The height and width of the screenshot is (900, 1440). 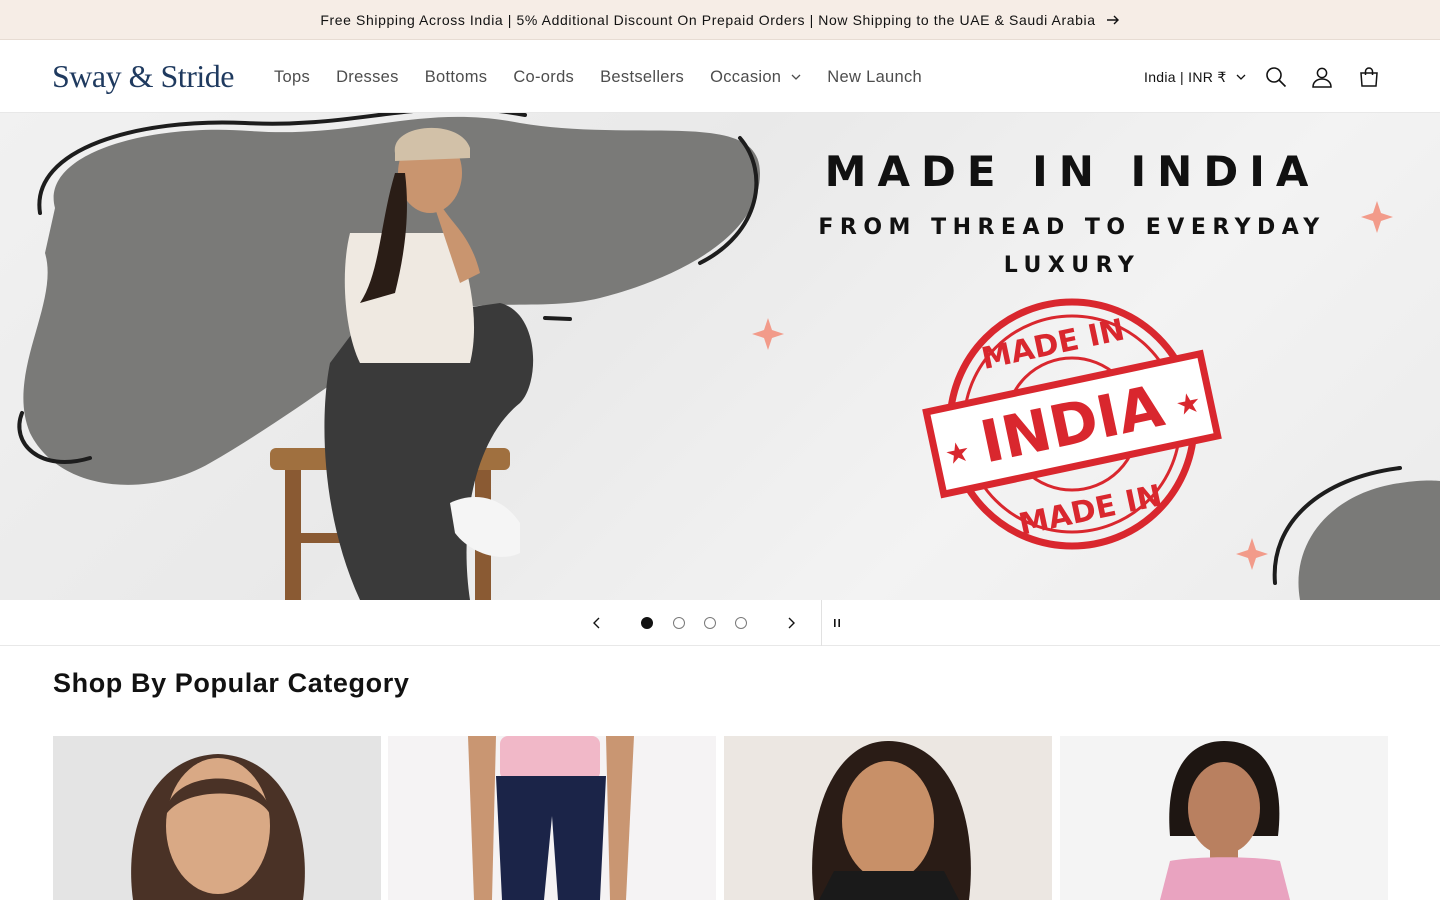 What do you see at coordinates (231, 683) in the screenshot?
I see `section-title: Shop By Popular Category` at bounding box center [231, 683].